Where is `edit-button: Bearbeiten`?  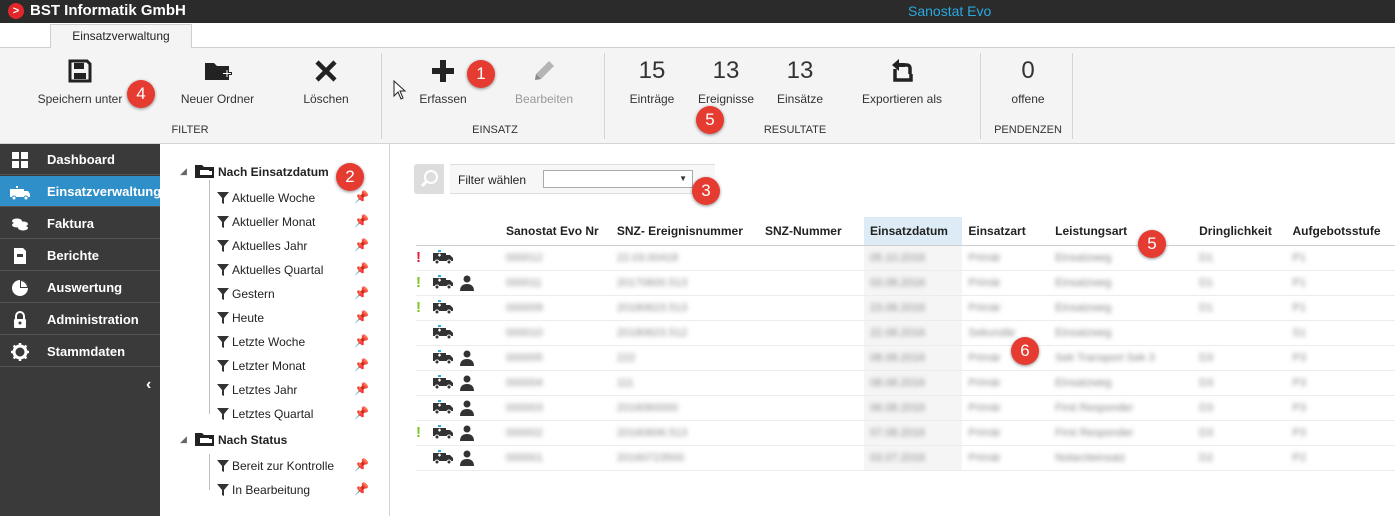 edit-button: Bearbeiten is located at coordinates (544, 81).